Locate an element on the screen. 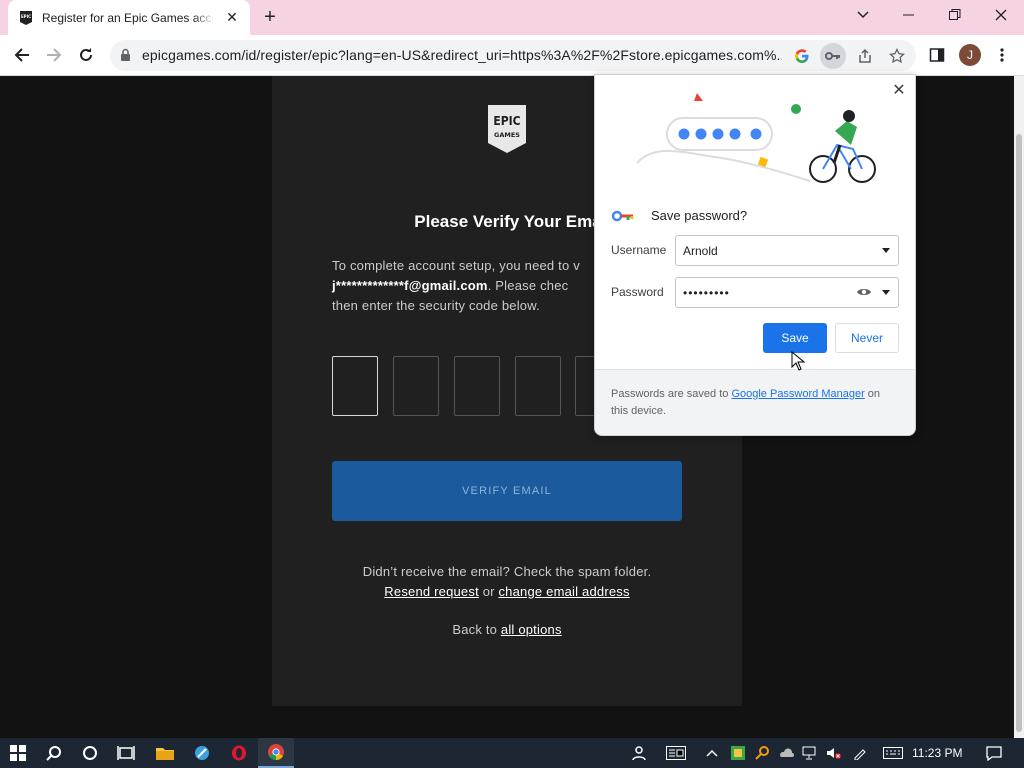  username-label: Username is located at coordinates (639, 250).